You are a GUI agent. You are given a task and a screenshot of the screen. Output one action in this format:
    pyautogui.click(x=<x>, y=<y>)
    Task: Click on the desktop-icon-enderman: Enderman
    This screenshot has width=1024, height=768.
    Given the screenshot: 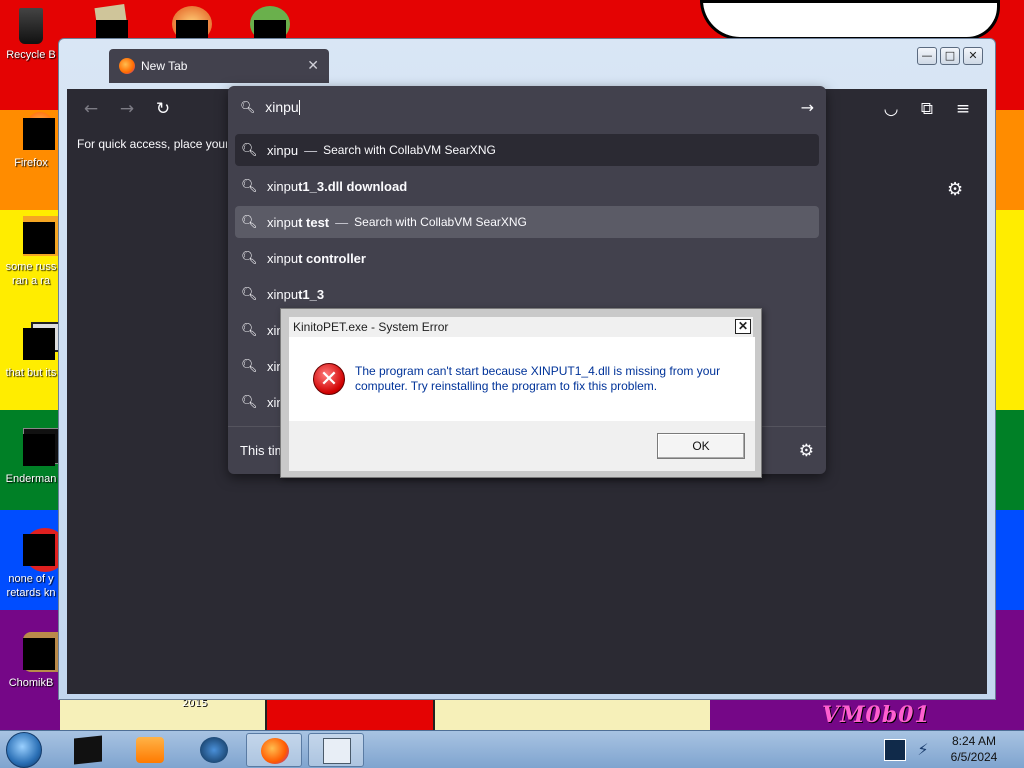 What is the action you would take?
    pyautogui.click(x=31, y=457)
    